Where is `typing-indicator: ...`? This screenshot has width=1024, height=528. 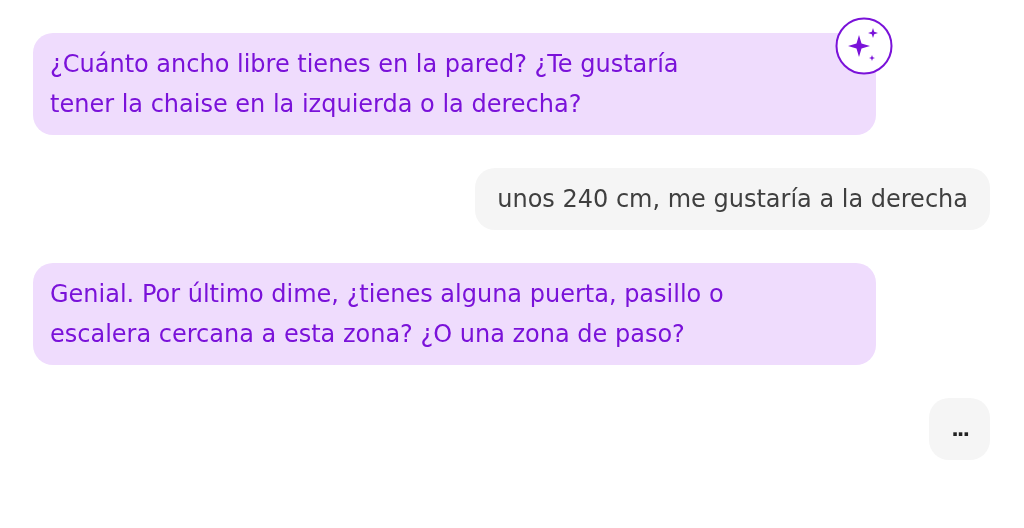
typing-indicator: ... is located at coordinates (959, 429).